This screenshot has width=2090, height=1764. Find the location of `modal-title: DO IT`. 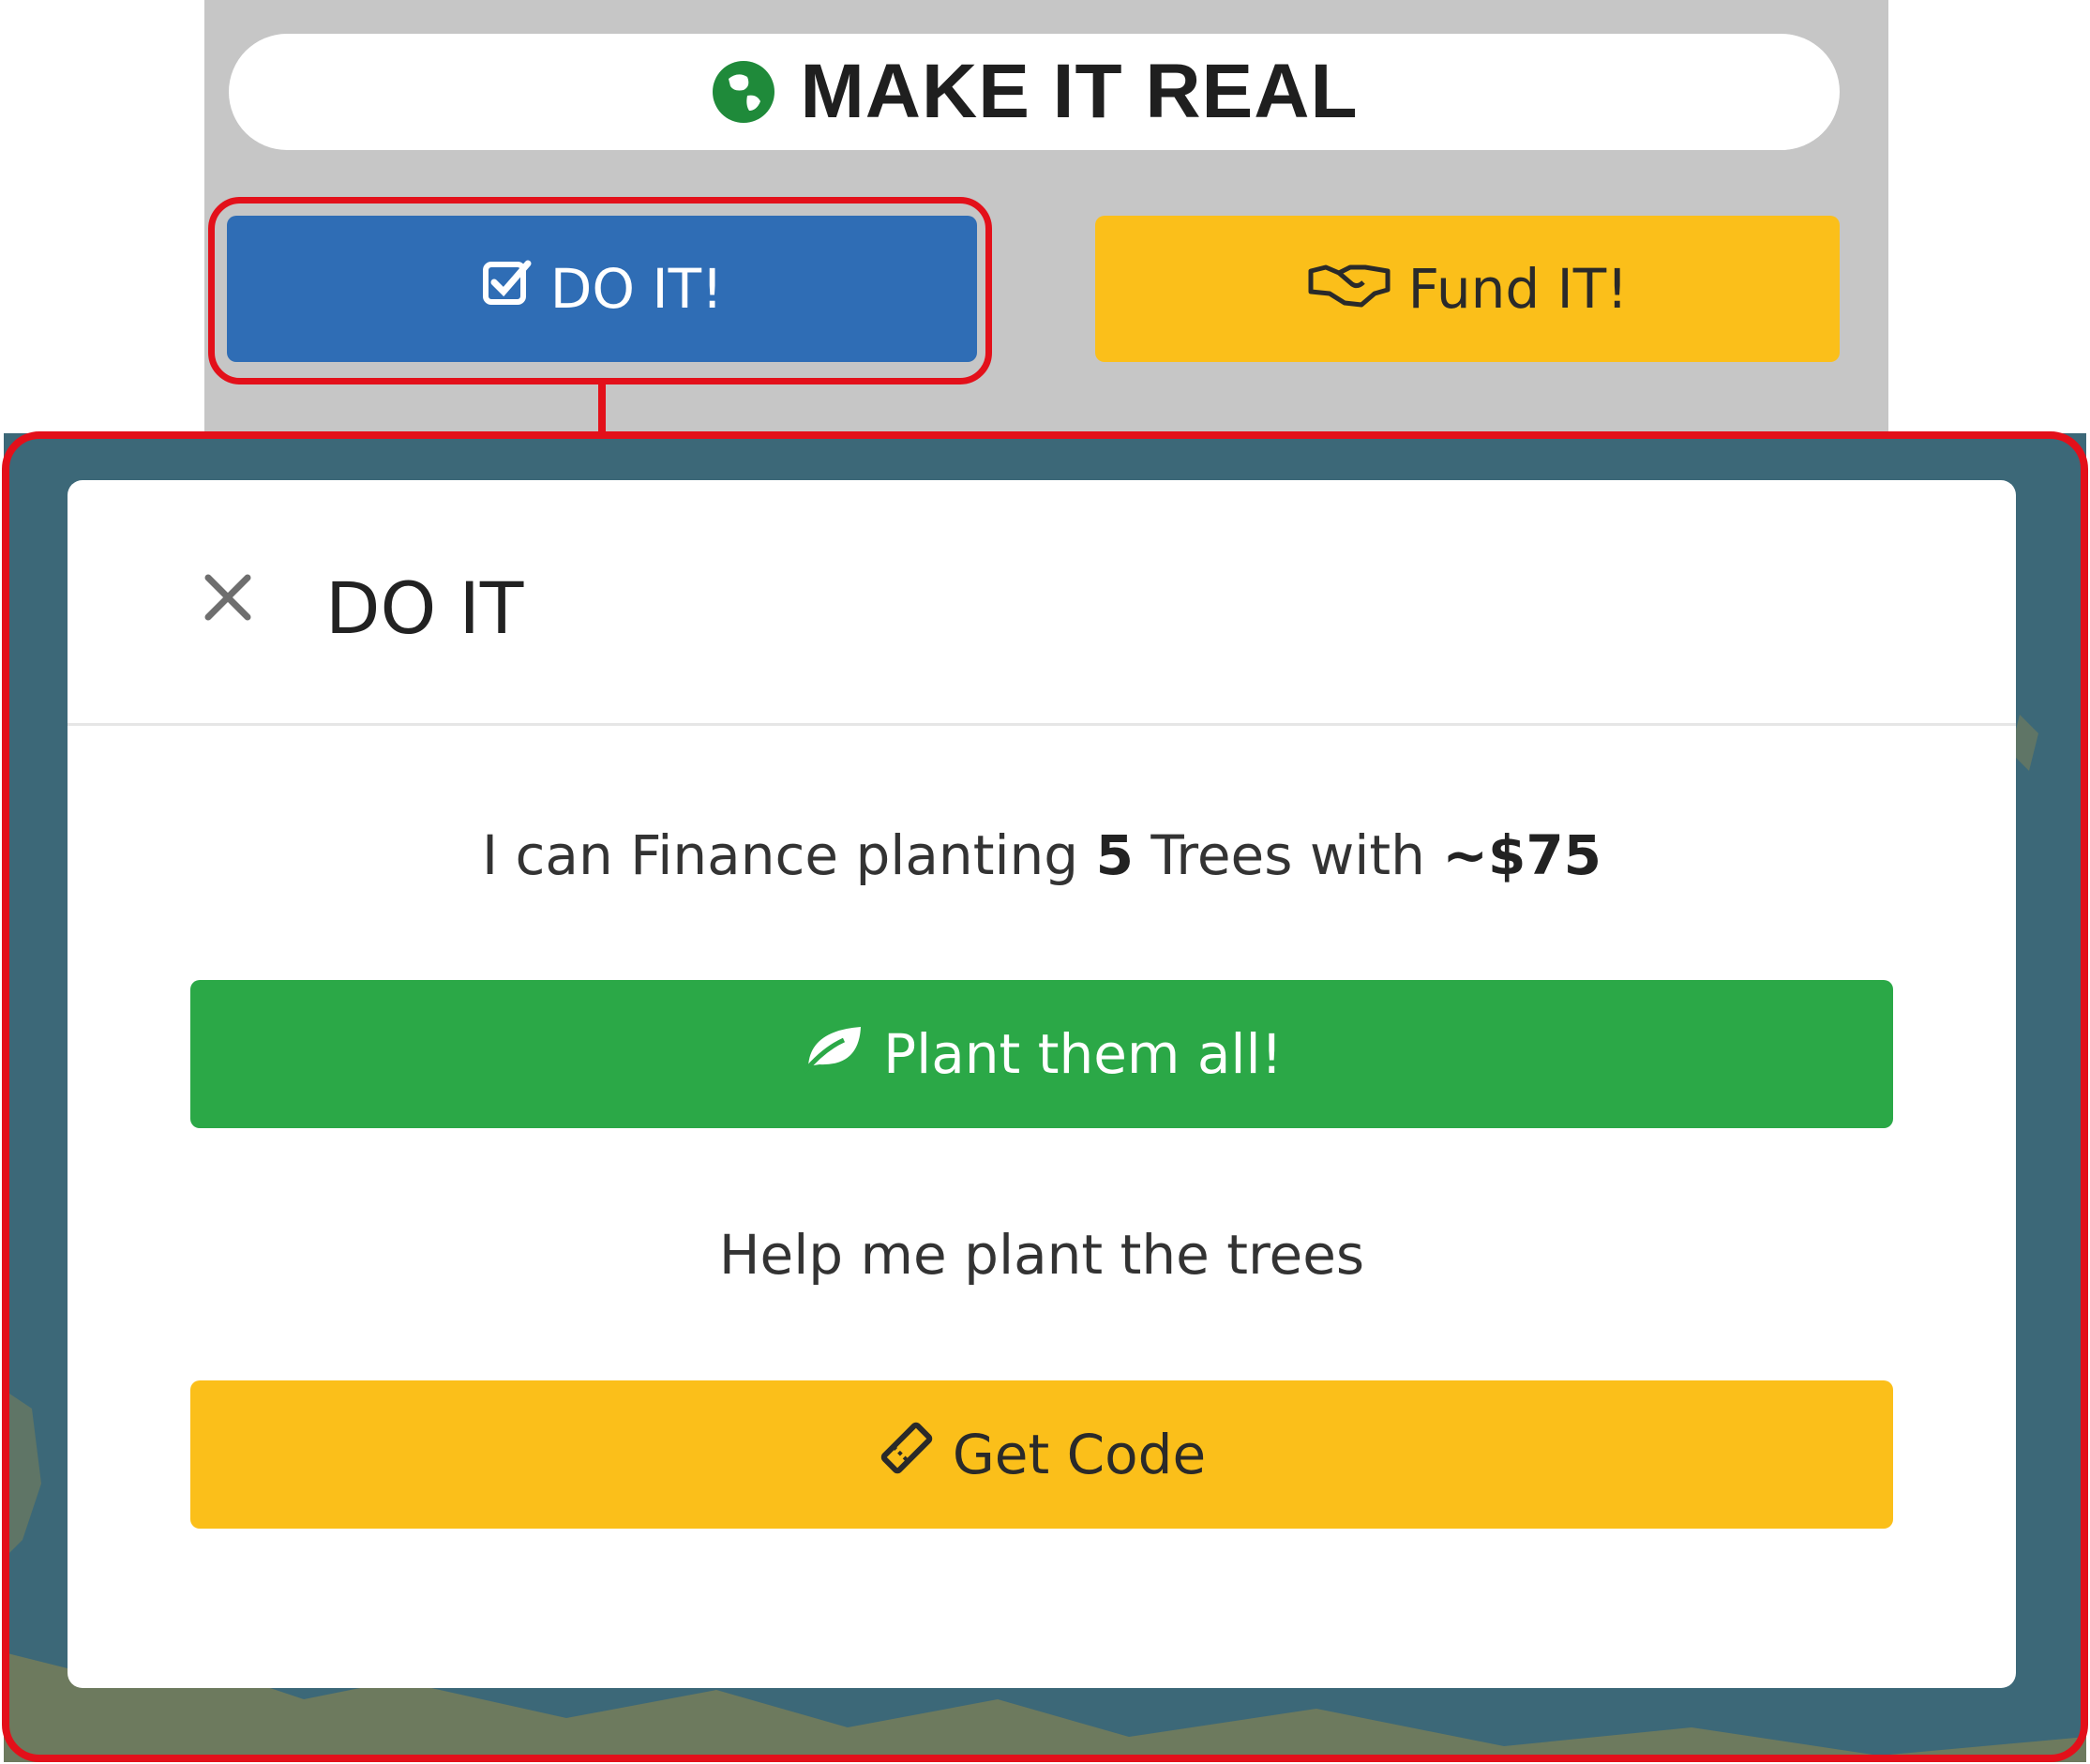

modal-title: DO IT is located at coordinates (424, 608).